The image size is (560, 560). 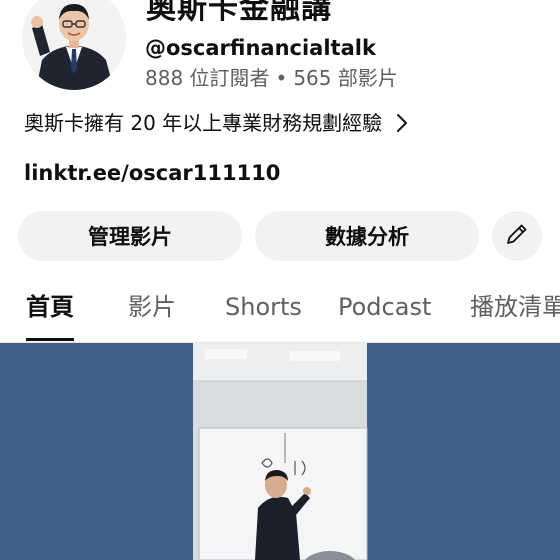 I want to click on tab-home: 首頁, so click(x=50, y=311).